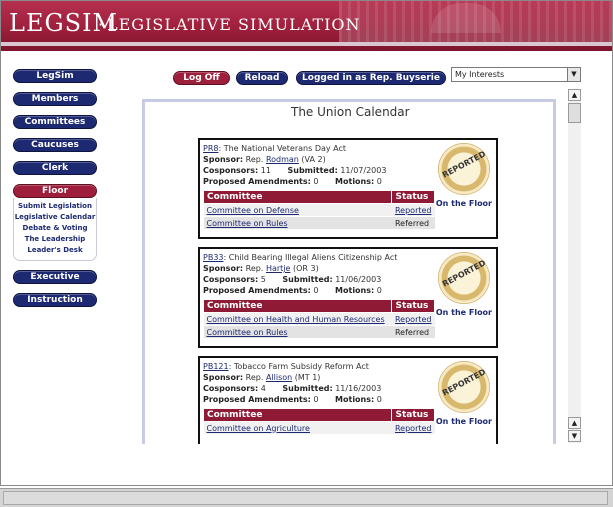 The width and height of the screenshot is (613, 507). I want to click on status-bar-field, so click(305, 498).